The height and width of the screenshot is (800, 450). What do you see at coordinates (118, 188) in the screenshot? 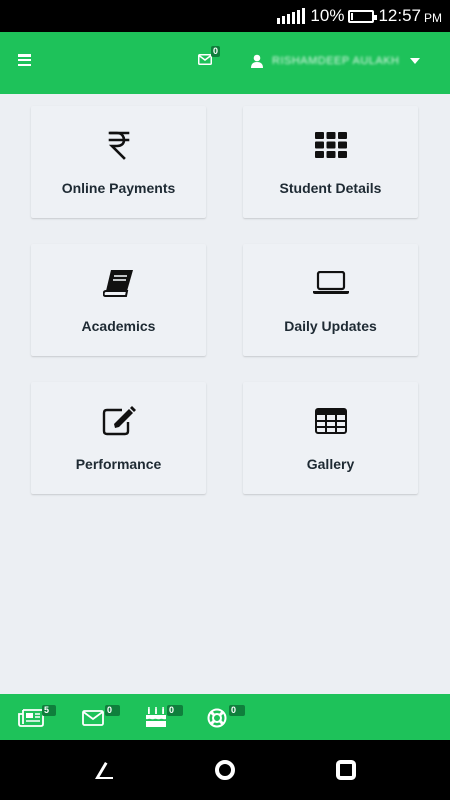
I see `tile-label: Online Payments` at bounding box center [118, 188].